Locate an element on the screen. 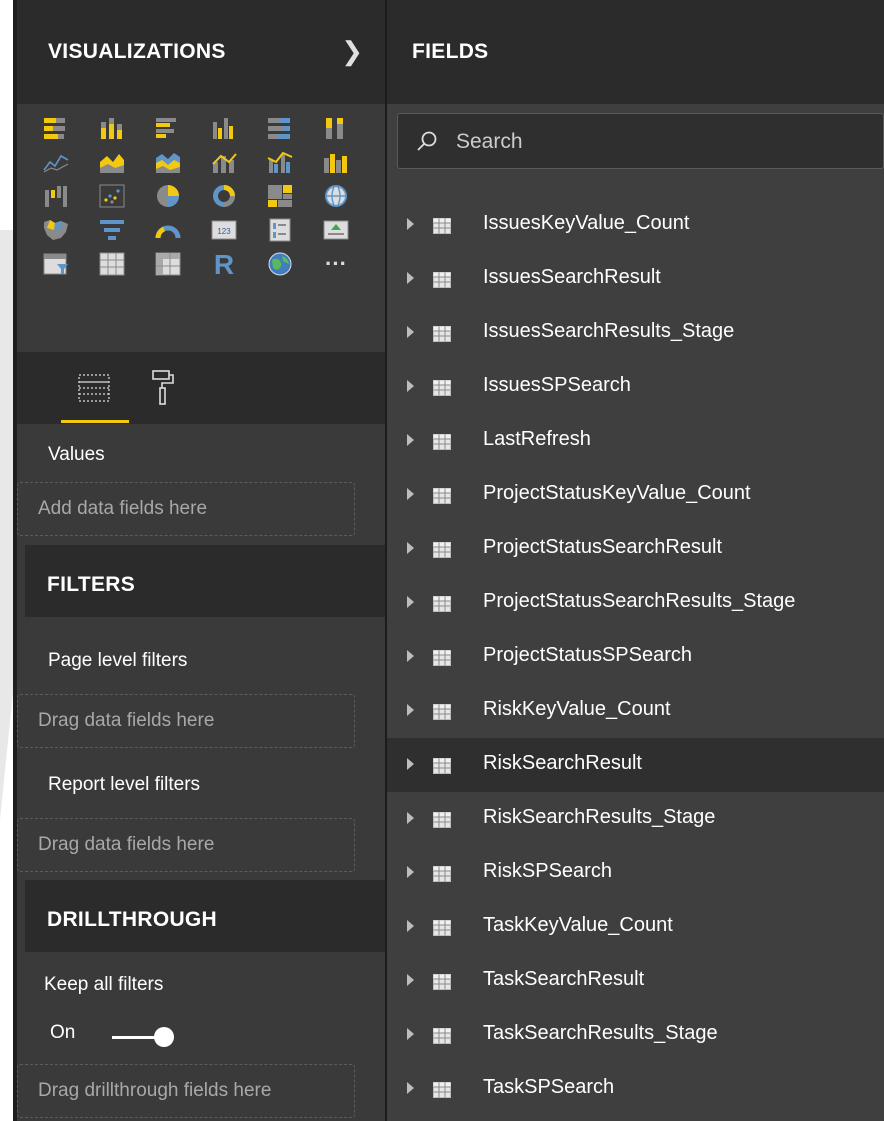 The image size is (884, 1121). drillthrough-header: DRILLTHROUGH is located at coordinates (205, 916).